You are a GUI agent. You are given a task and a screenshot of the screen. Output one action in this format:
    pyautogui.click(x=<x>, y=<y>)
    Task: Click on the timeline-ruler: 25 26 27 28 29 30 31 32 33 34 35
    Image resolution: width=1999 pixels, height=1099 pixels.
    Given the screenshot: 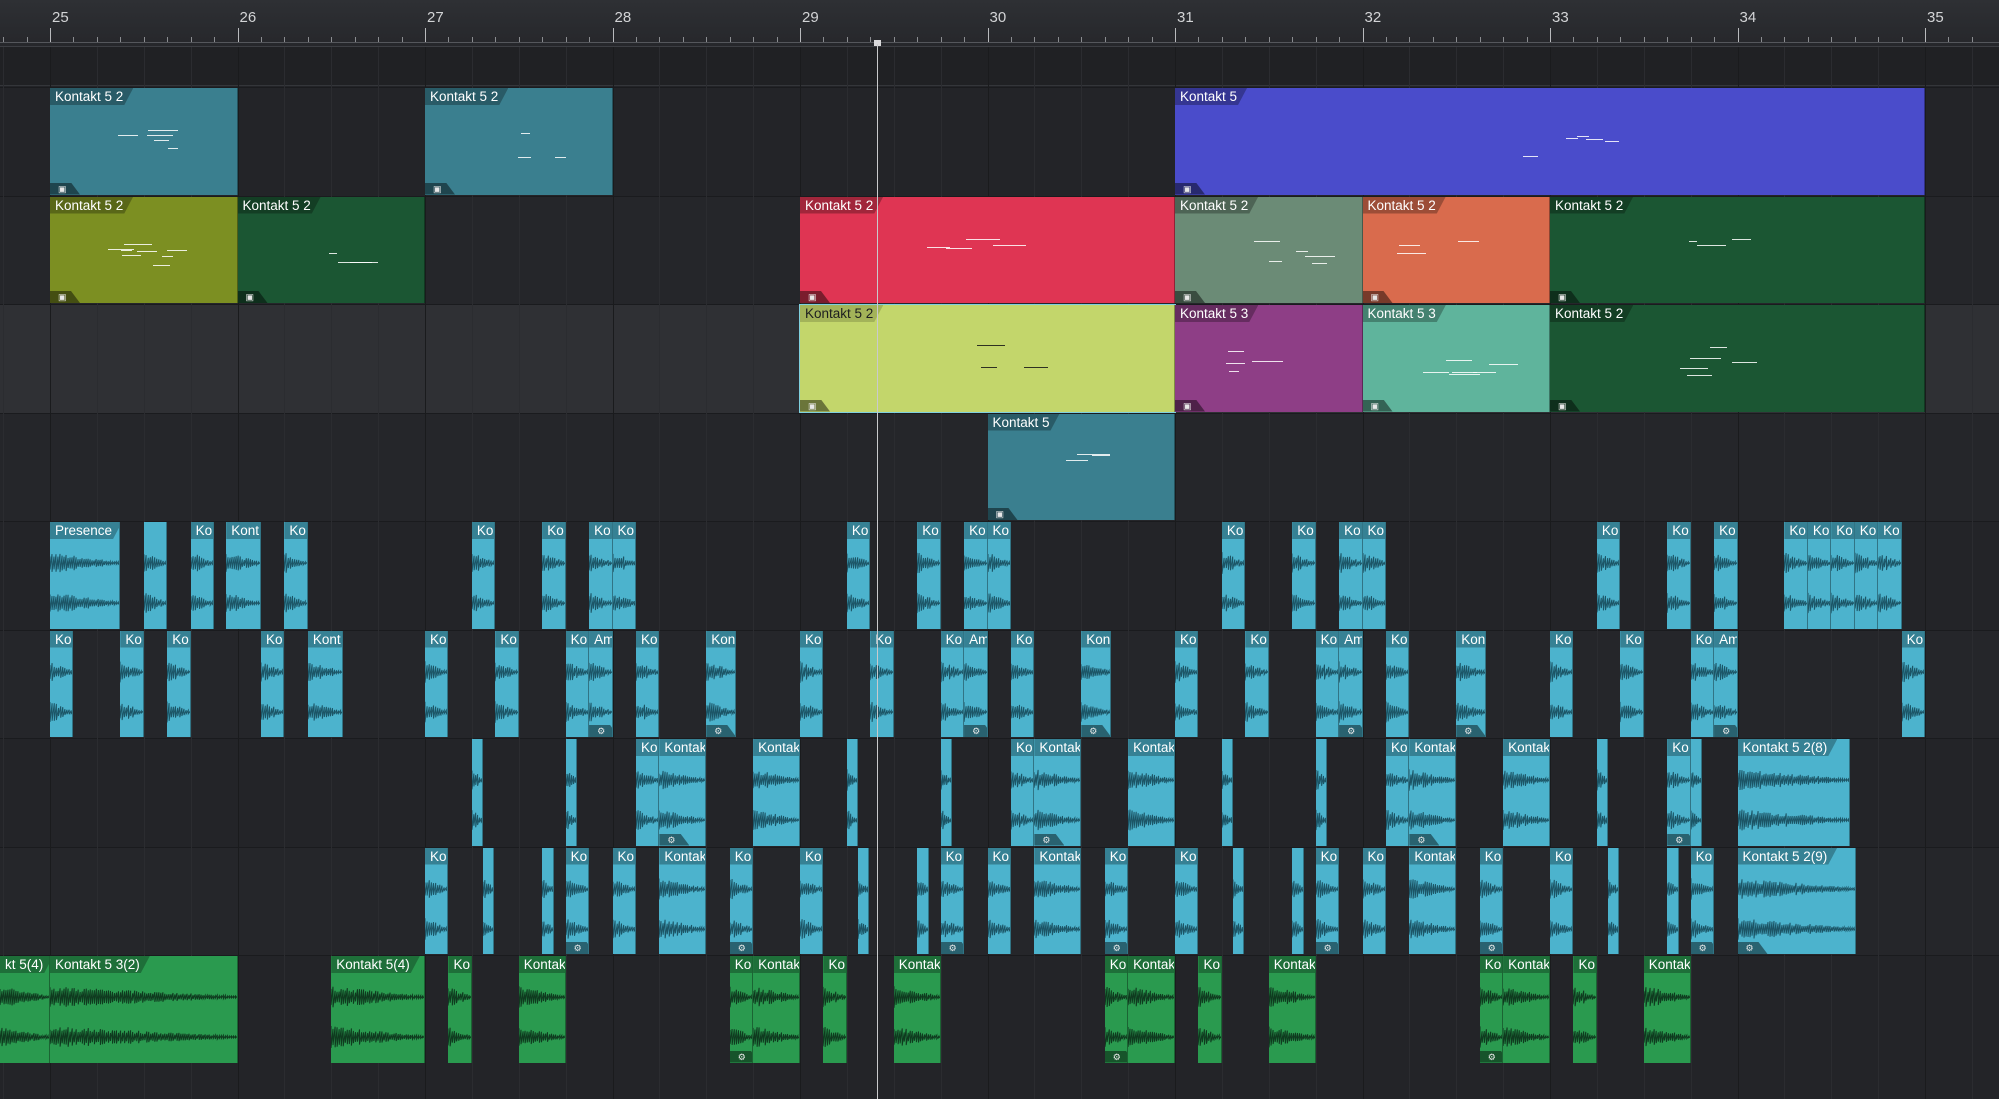 What is the action you would take?
    pyautogui.click(x=999, y=23)
    